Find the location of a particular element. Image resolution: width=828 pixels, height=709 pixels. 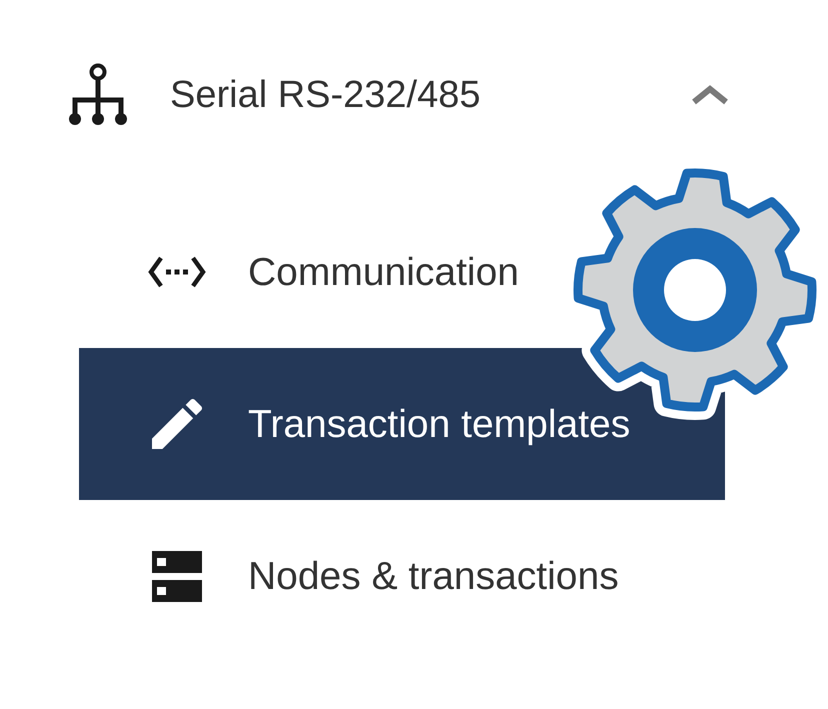

collapse-button is located at coordinates (710, 95).